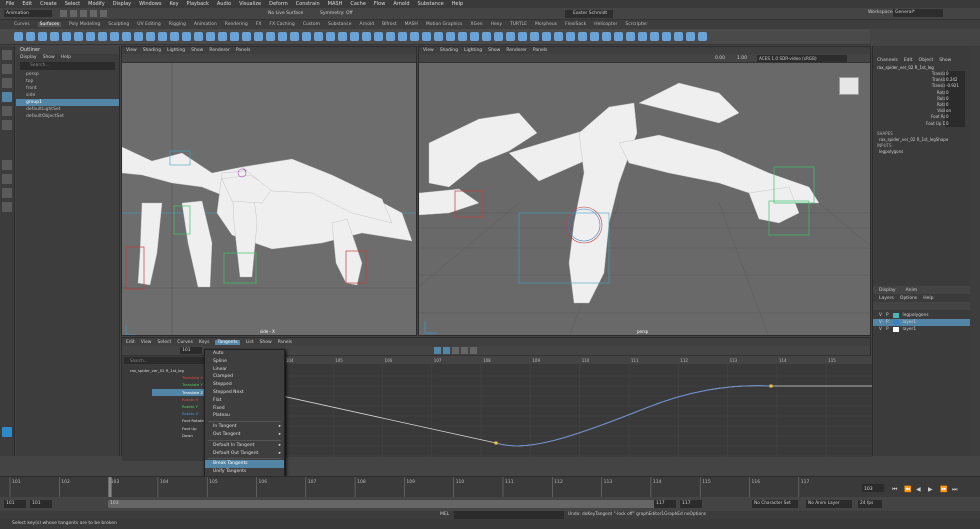  I want to click on symmetry-label: Symmetry: Off, so click(336, 13).